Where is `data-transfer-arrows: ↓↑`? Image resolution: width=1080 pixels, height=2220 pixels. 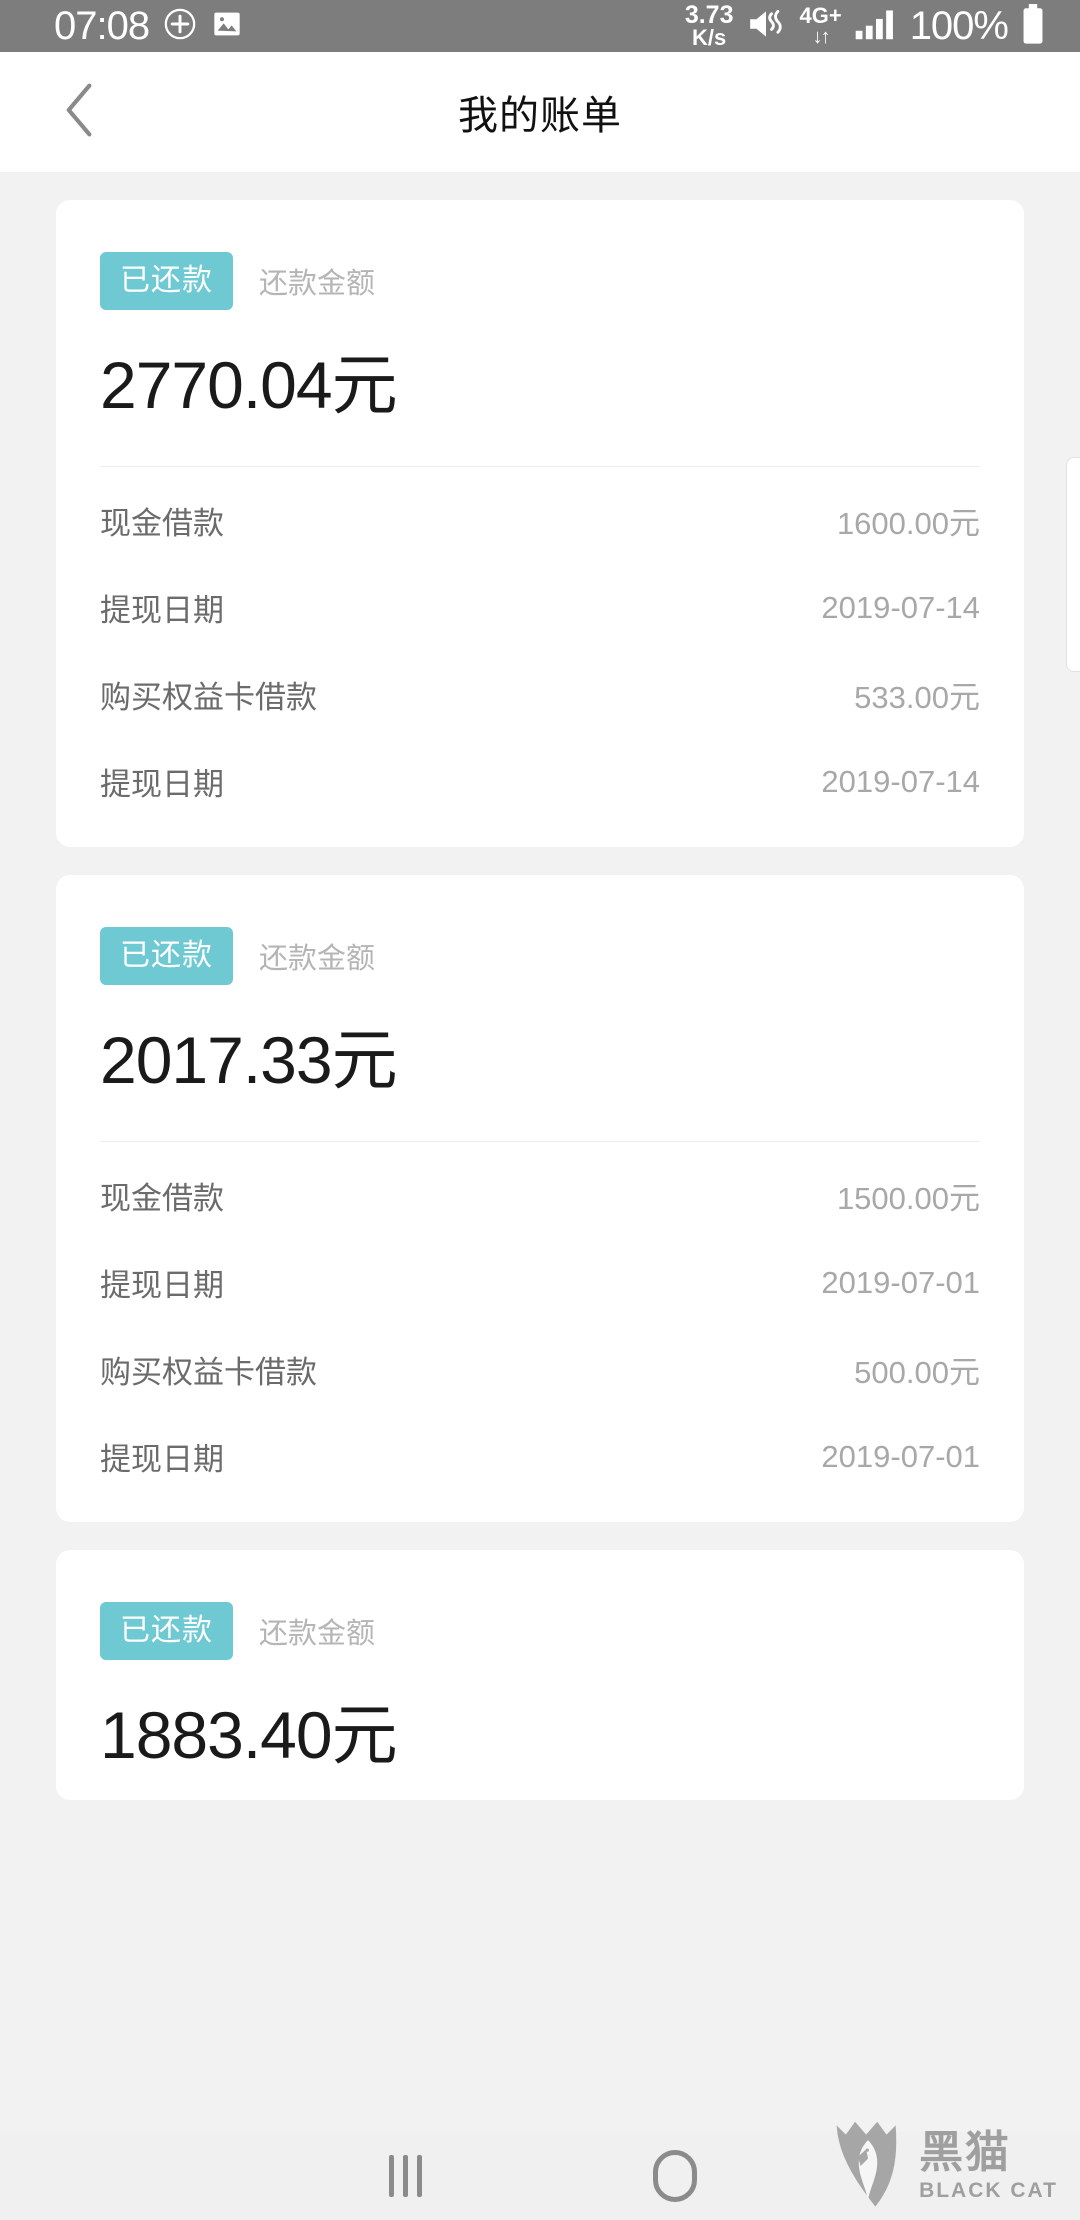
data-transfer-arrows: ↓↑ is located at coordinates (821, 37).